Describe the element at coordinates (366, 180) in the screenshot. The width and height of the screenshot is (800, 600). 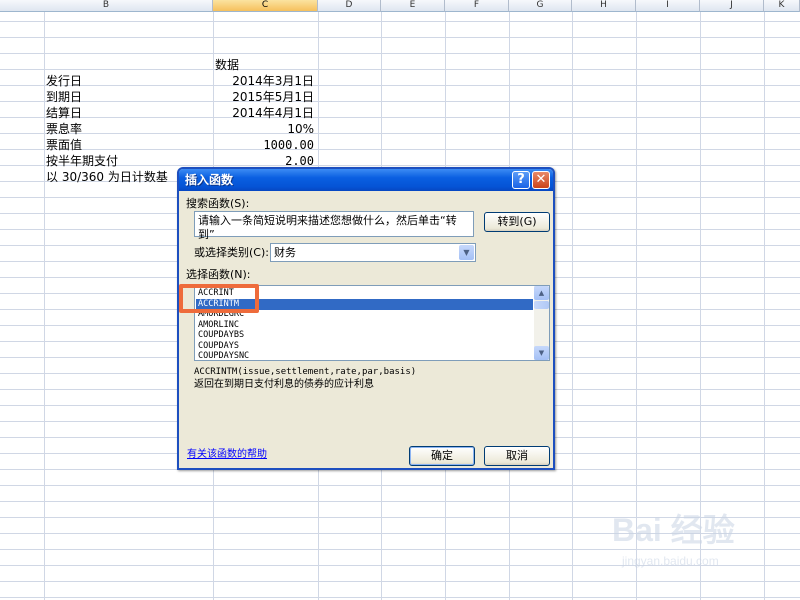
I see `dialog-titlebar: 插入函数 ? ✕` at that location.